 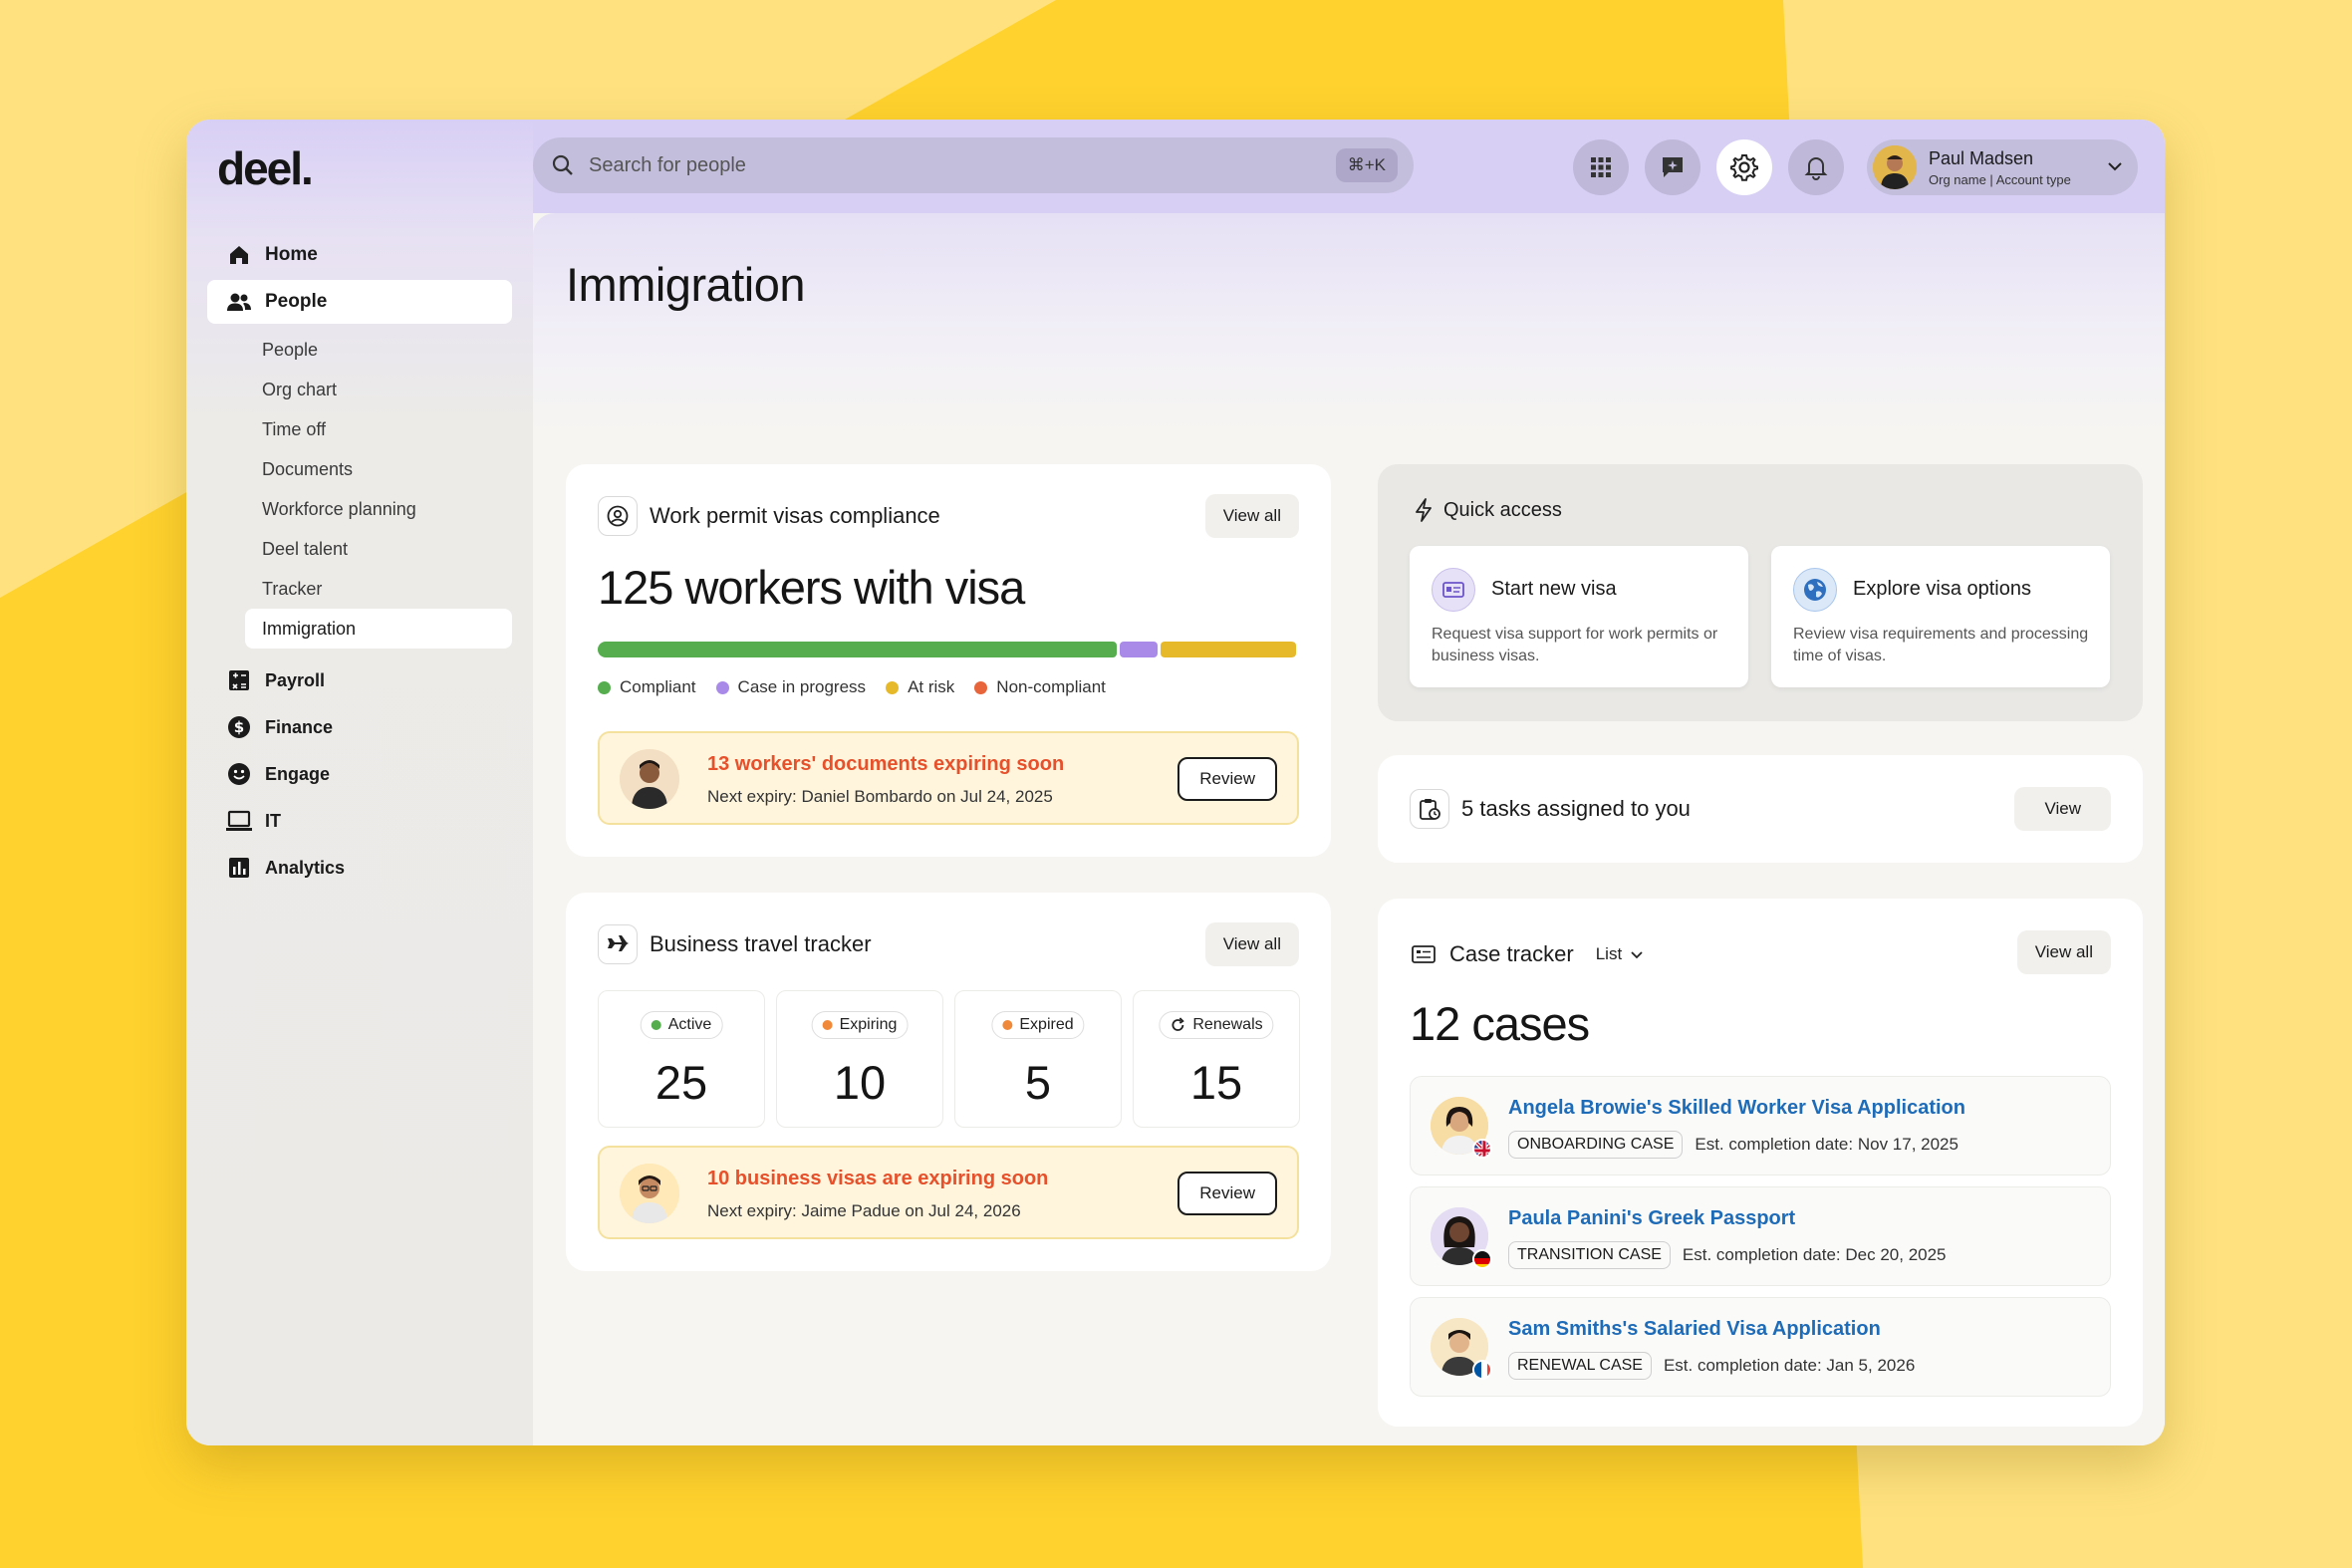 What do you see at coordinates (920, 687) in the screenshot?
I see `legend-item: At risk` at bounding box center [920, 687].